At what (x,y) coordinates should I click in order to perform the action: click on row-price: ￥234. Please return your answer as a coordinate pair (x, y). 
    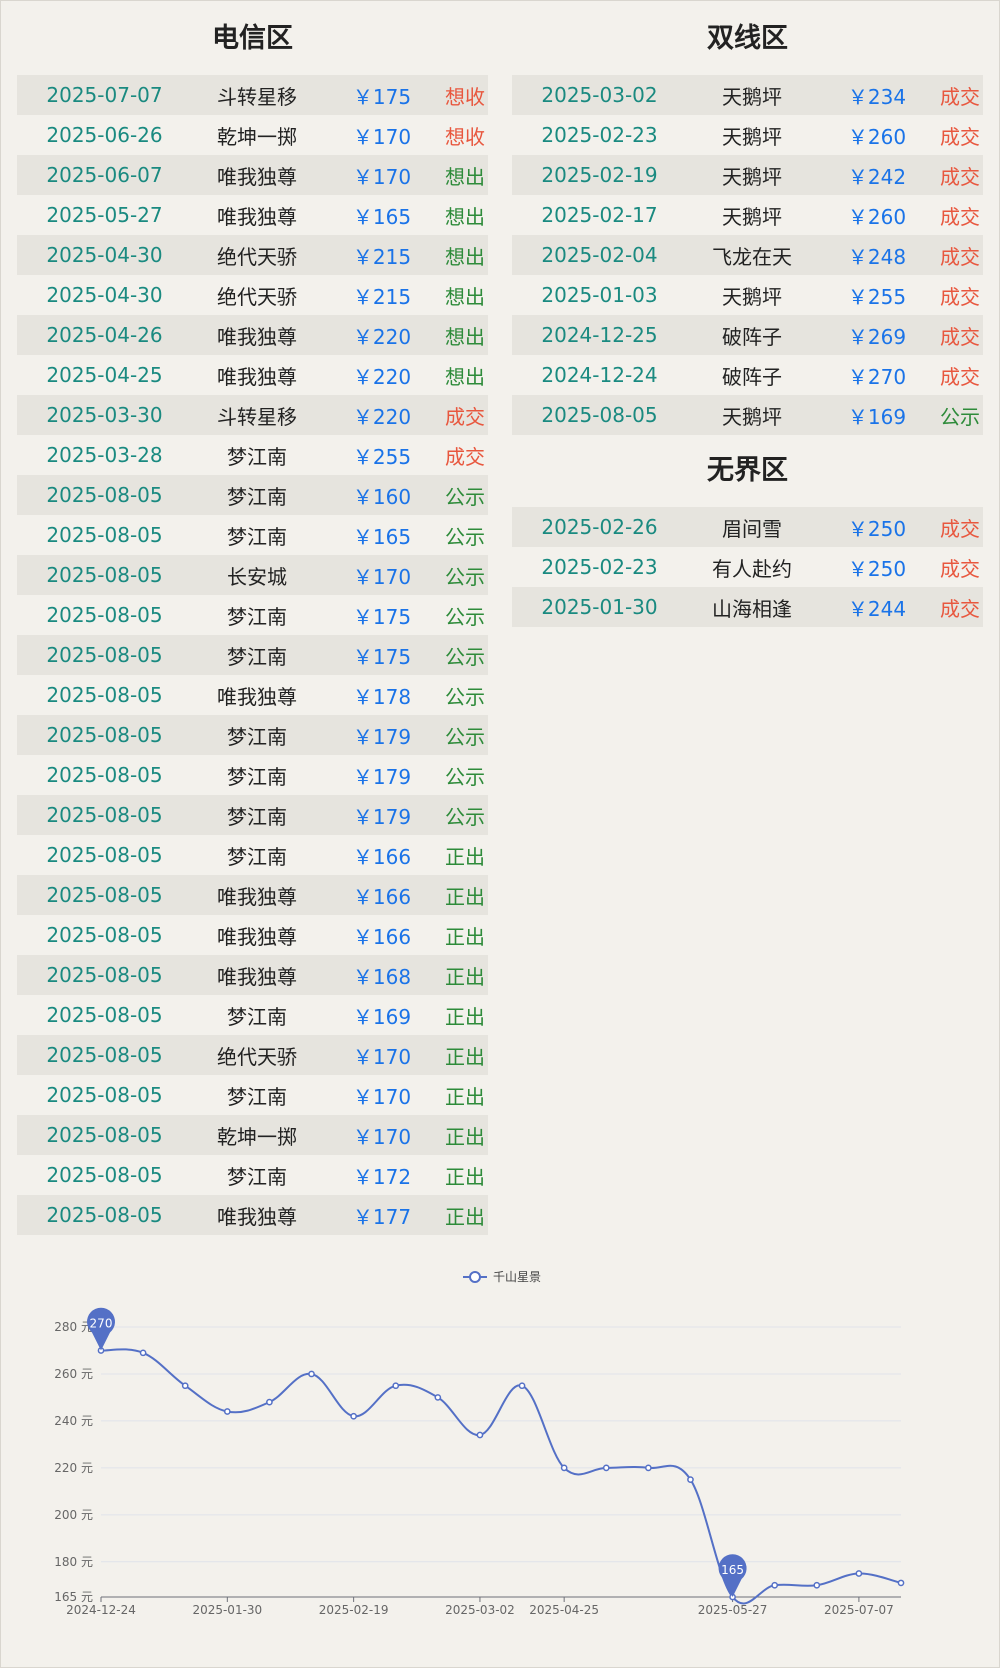
    Looking at the image, I should click on (877, 95).